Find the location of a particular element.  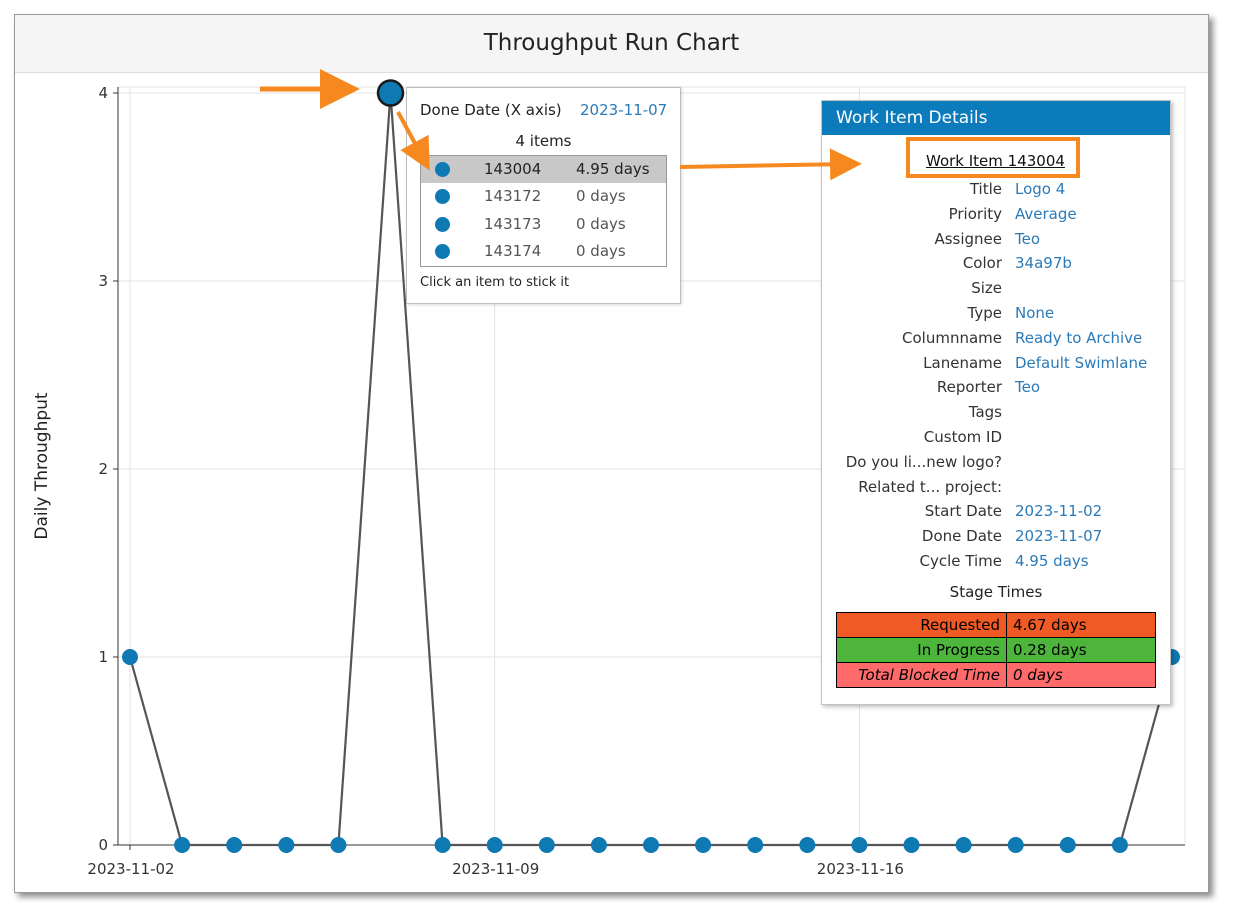

detail-field-value: Average is located at coordinates (1046, 213).